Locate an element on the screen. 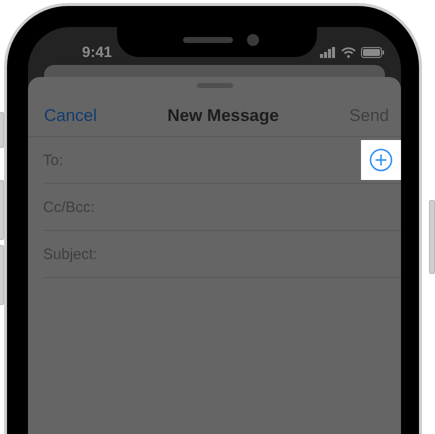  add-contact-button is located at coordinates (381, 160).